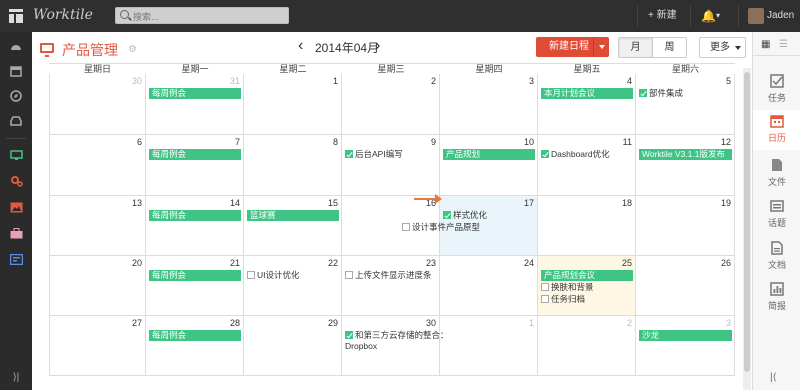  What do you see at coordinates (563, 299) in the screenshot?
I see `calendar-task: 任务归档` at bounding box center [563, 299].